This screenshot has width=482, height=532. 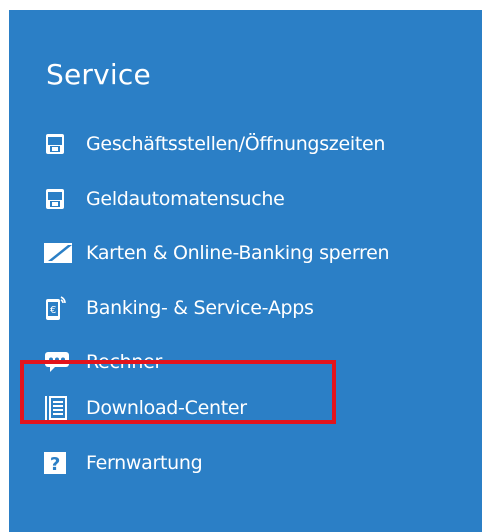 What do you see at coordinates (185, 199) in the screenshot?
I see `service-item-label: Geldautomatensuche` at bounding box center [185, 199].